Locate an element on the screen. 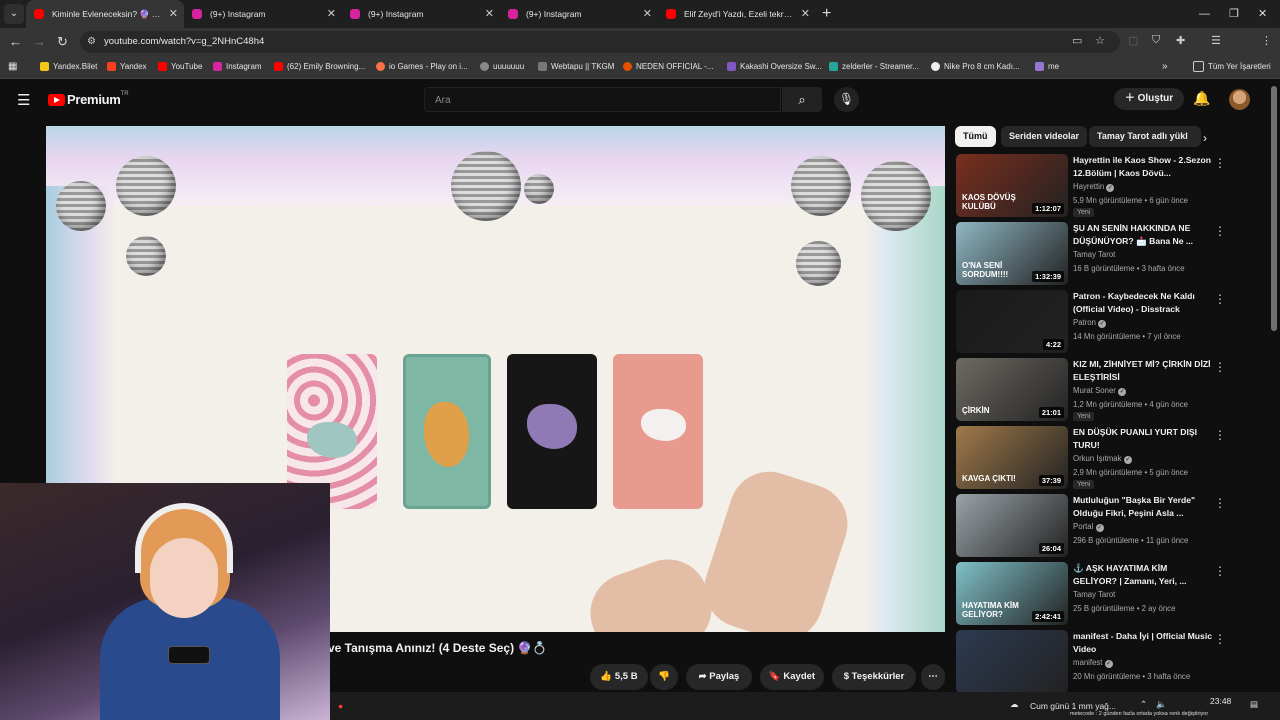 Image resolution: width=1280 pixels, height=720 pixels. video-thumbnail is located at coordinates (1012, 661).